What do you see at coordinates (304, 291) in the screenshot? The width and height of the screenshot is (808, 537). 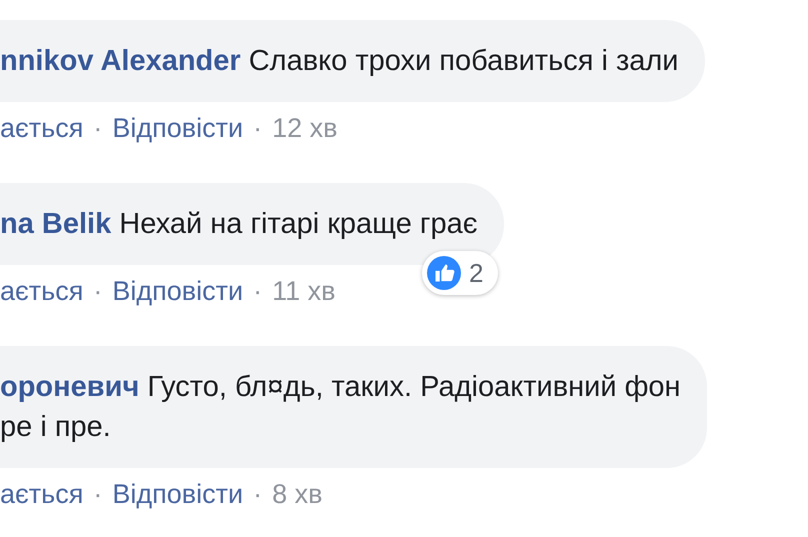 I see `comment-time: 11 хв` at bounding box center [304, 291].